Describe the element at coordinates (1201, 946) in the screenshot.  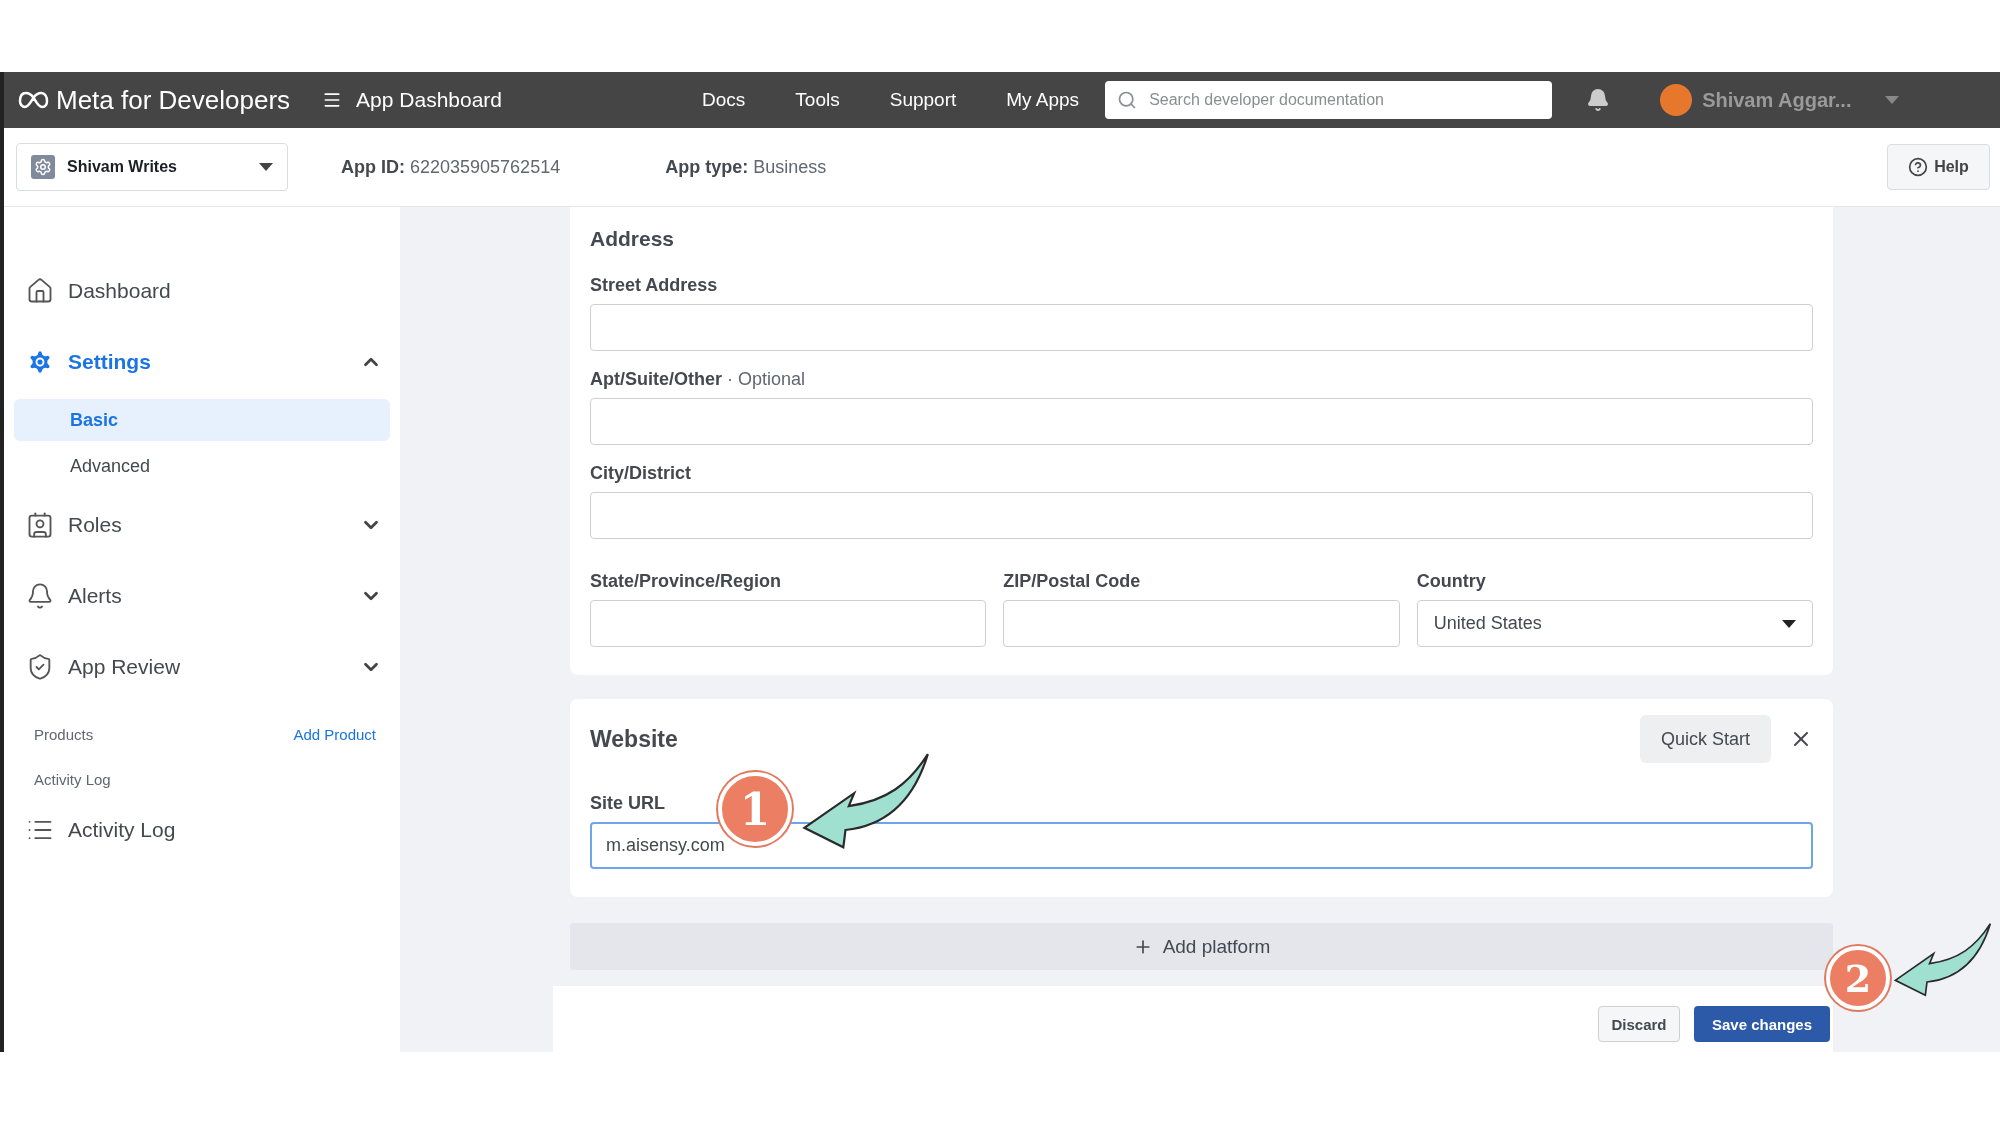
I see `add-platform-button: Add platform` at that location.